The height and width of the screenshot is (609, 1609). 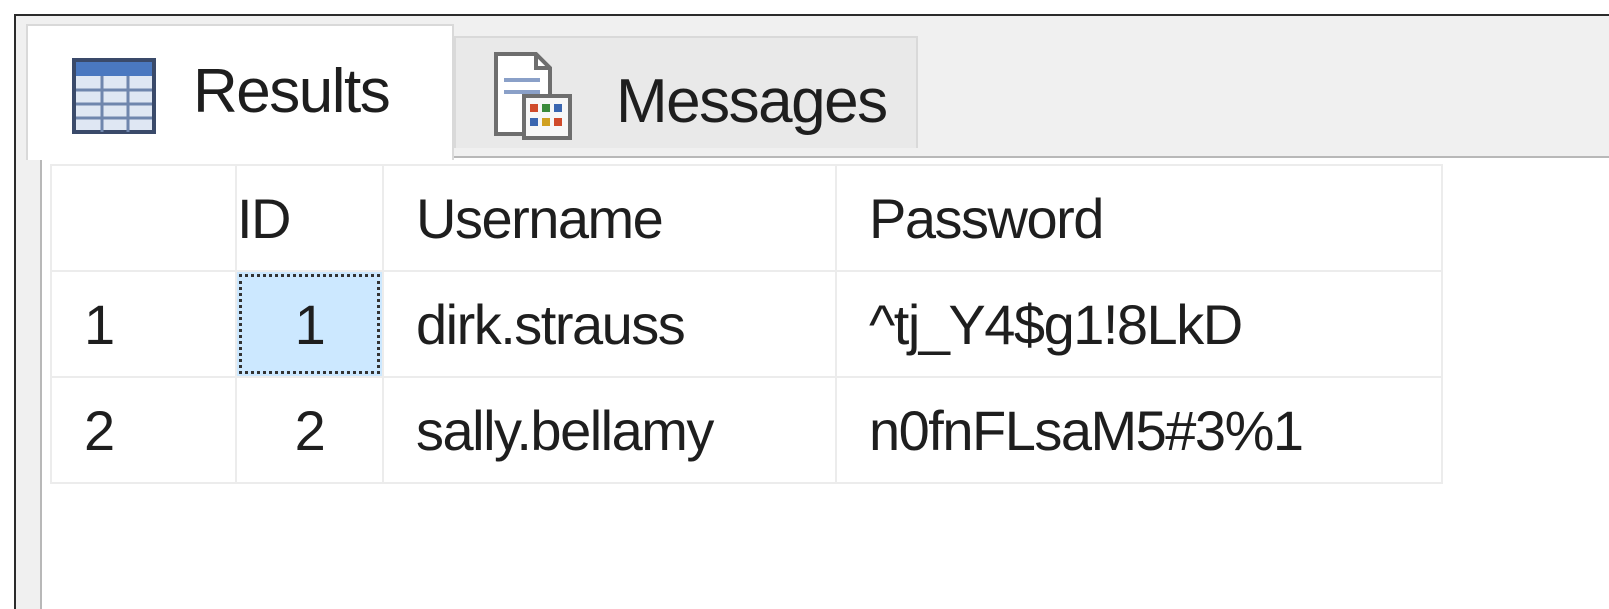 I want to click on id-cell: 2, so click(x=309, y=430).